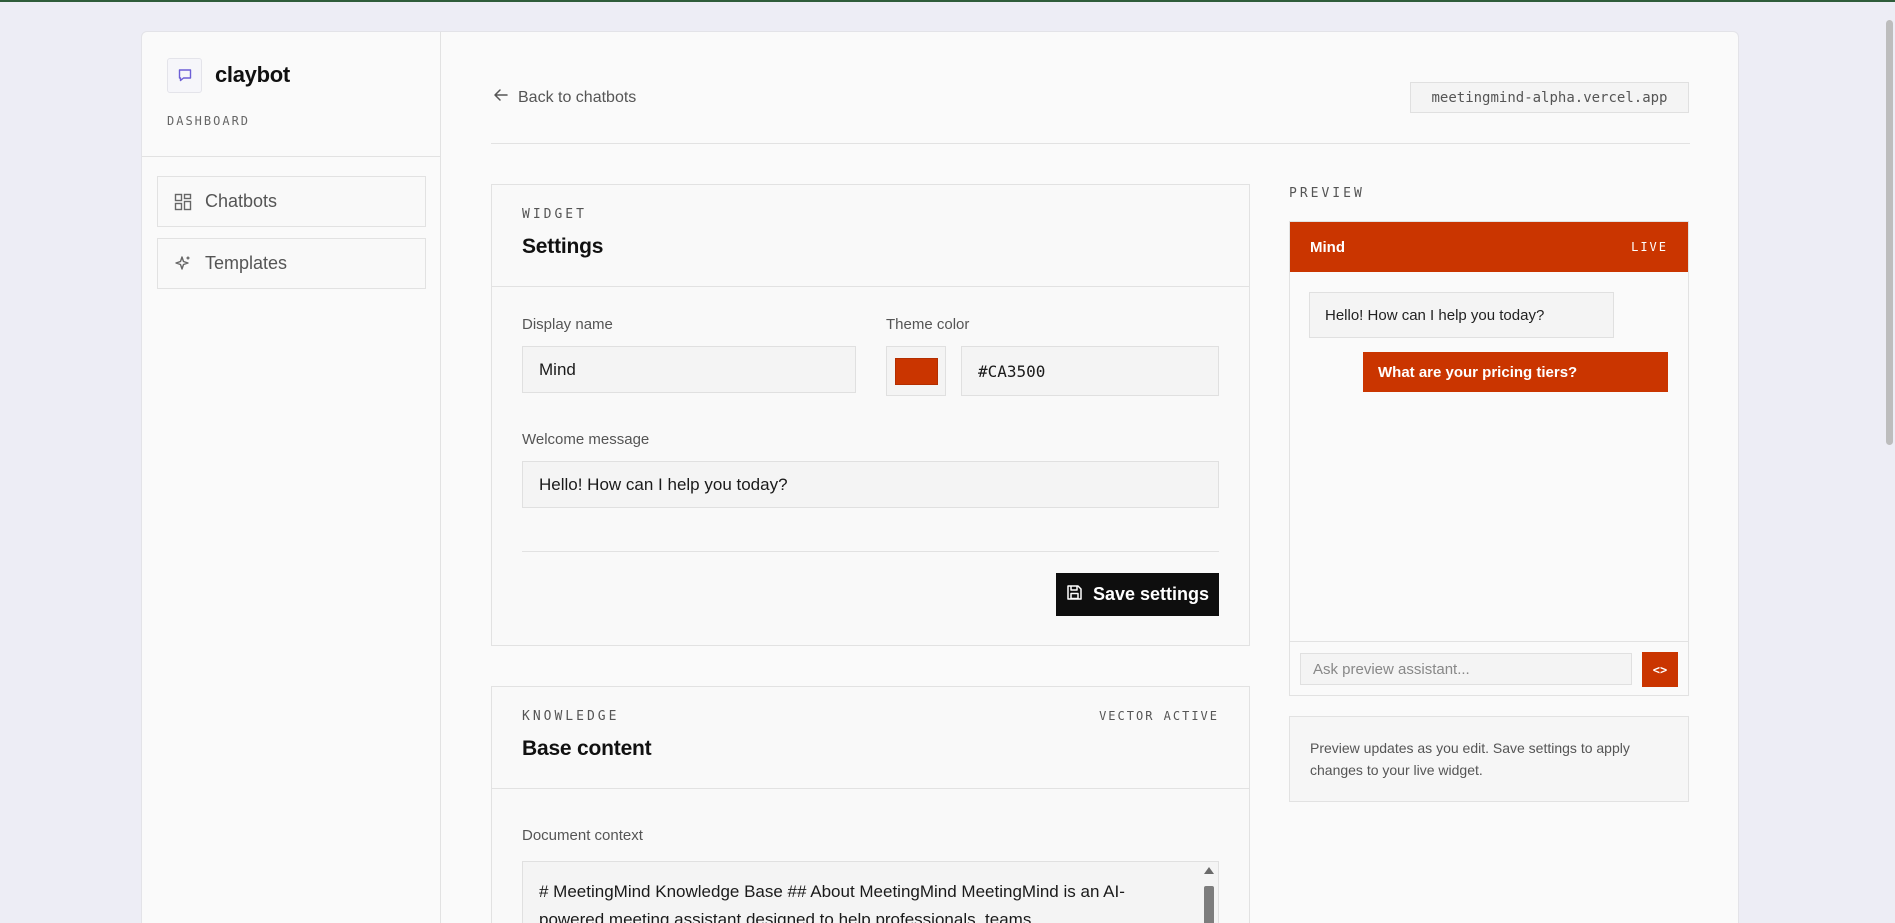 The image size is (1895, 923). Describe the element at coordinates (582, 835) in the screenshot. I see `document-context-label: Document context` at that location.